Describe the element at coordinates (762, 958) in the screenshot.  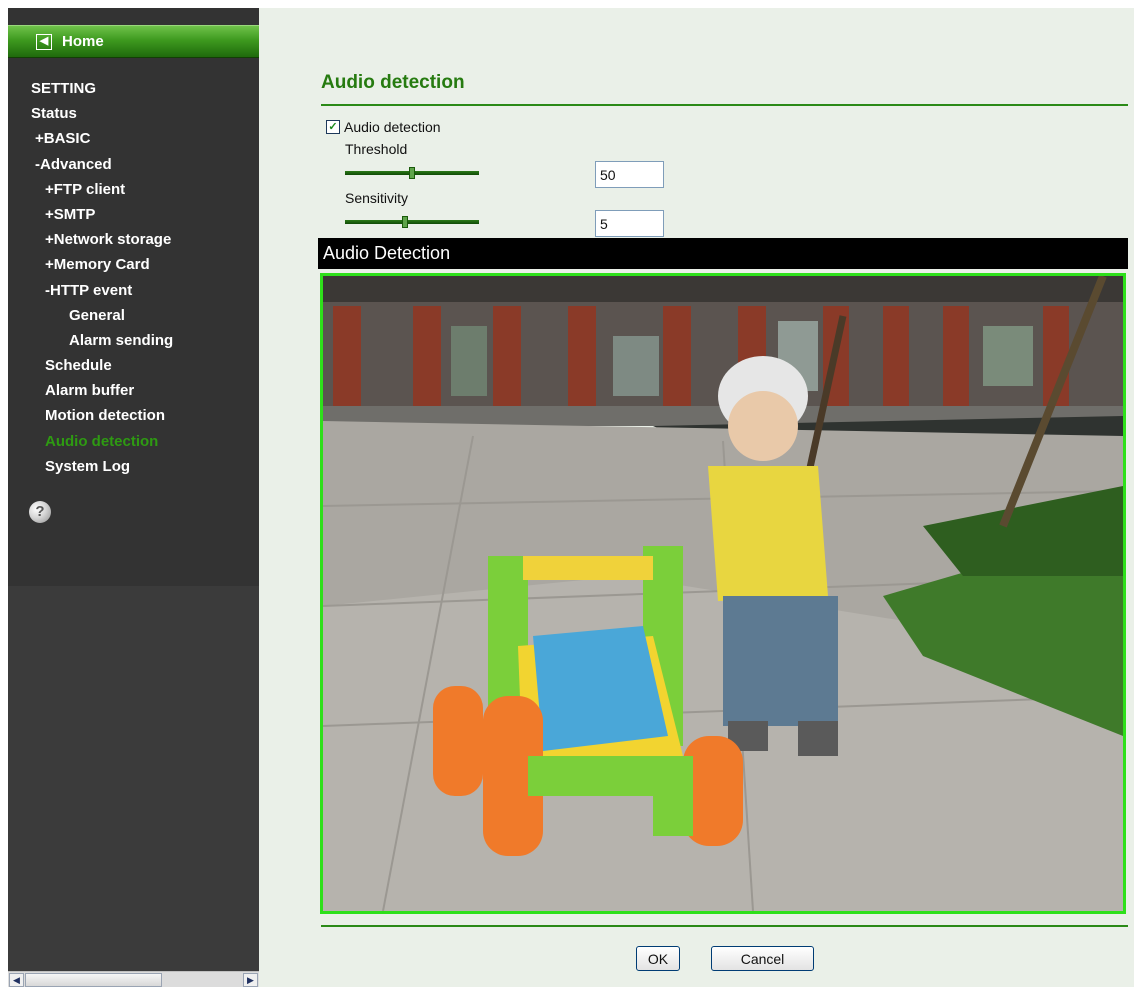
I see `cancel-button: Cancel` at that location.